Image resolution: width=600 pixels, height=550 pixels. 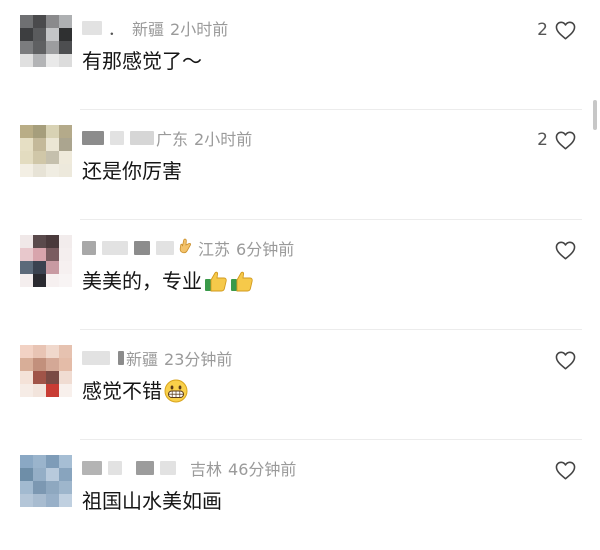 What do you see at coordinates (176, 391) in the screenshot?
I see `grinning-face-icon` at bounding box center [176, 391].